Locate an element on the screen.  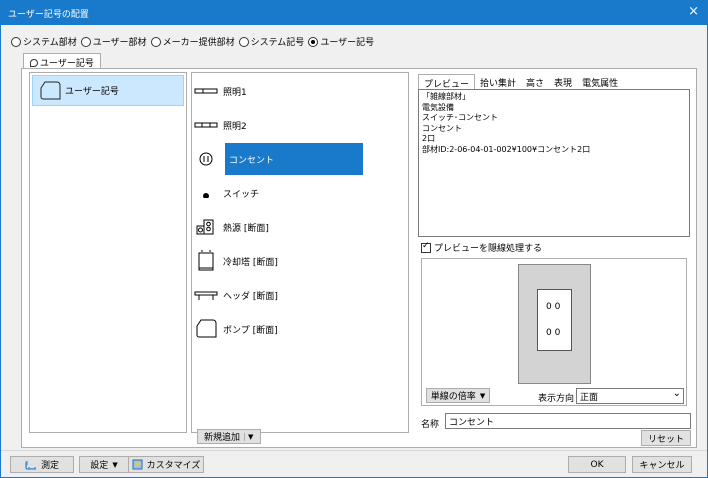
direction-label: 表示方向 is located at coordinates (556, 399).